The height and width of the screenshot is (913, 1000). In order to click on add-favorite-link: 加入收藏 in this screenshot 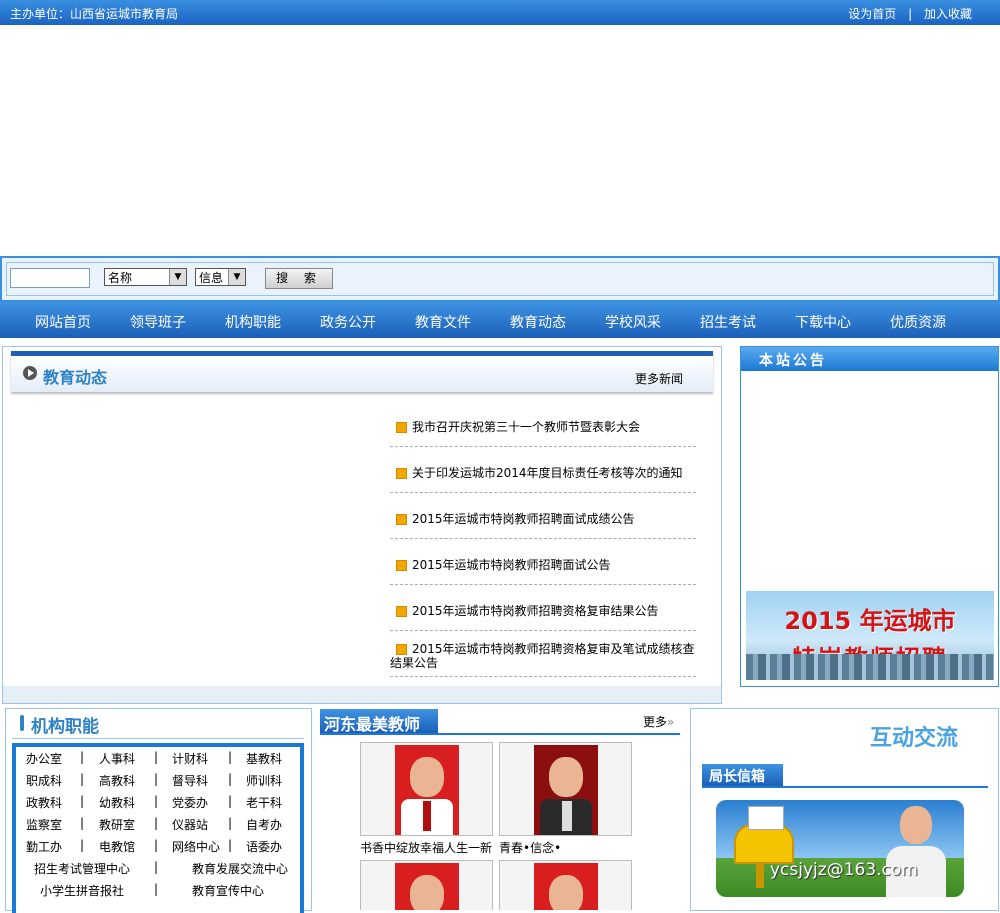, I will do `click(948, 14)`.